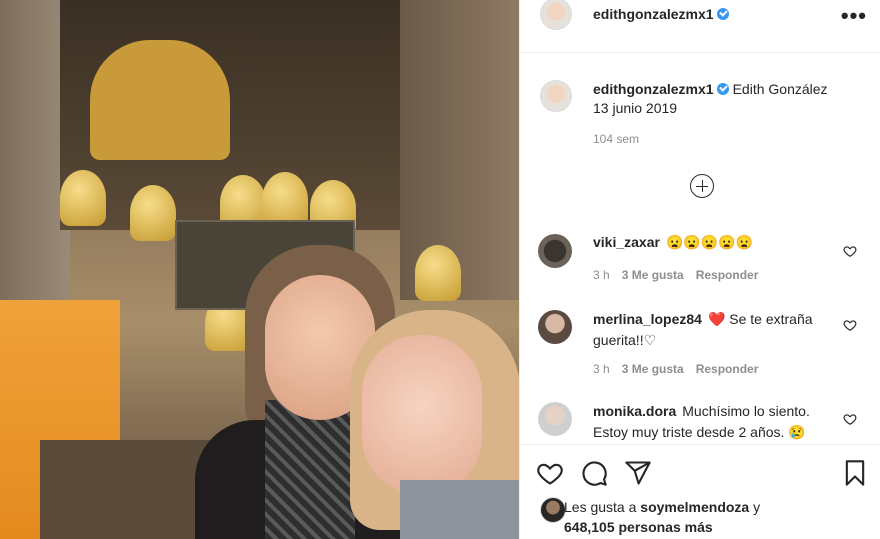  Describe the element at coordinates (626, 242) in the screenshot. I see `comment-username: viki_zaxar` at that location.